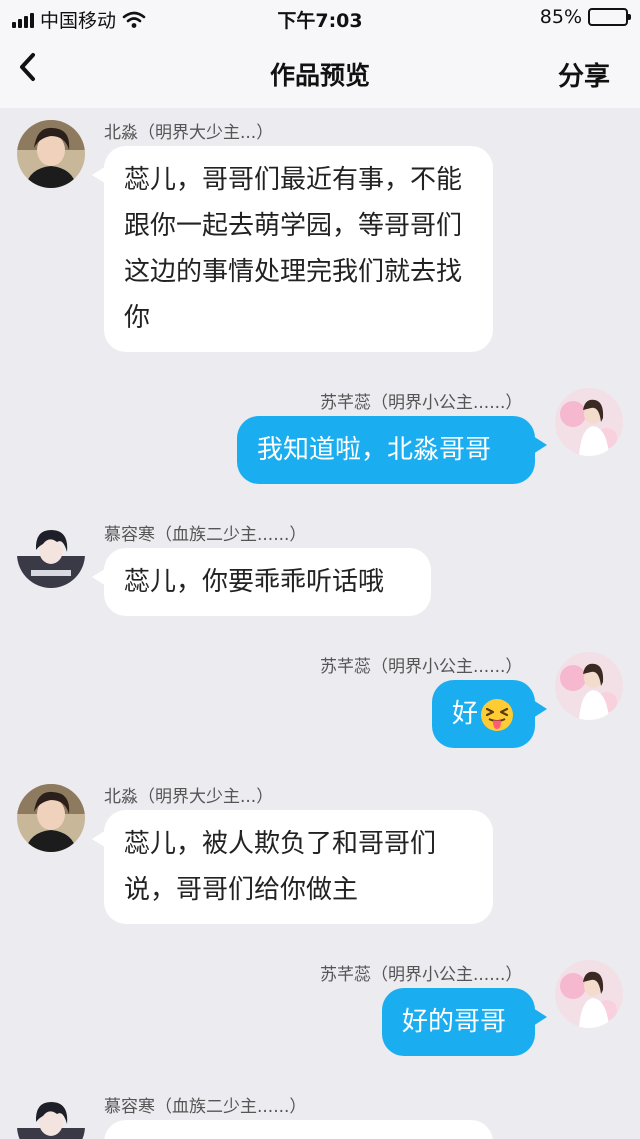 This screenshot has width=640, height=1139. What do you see at coordinates (320, 18) in the screenshot?
I see `status-bar: 中国移动 下午7:03 85%` at bounding box center [320, 18].